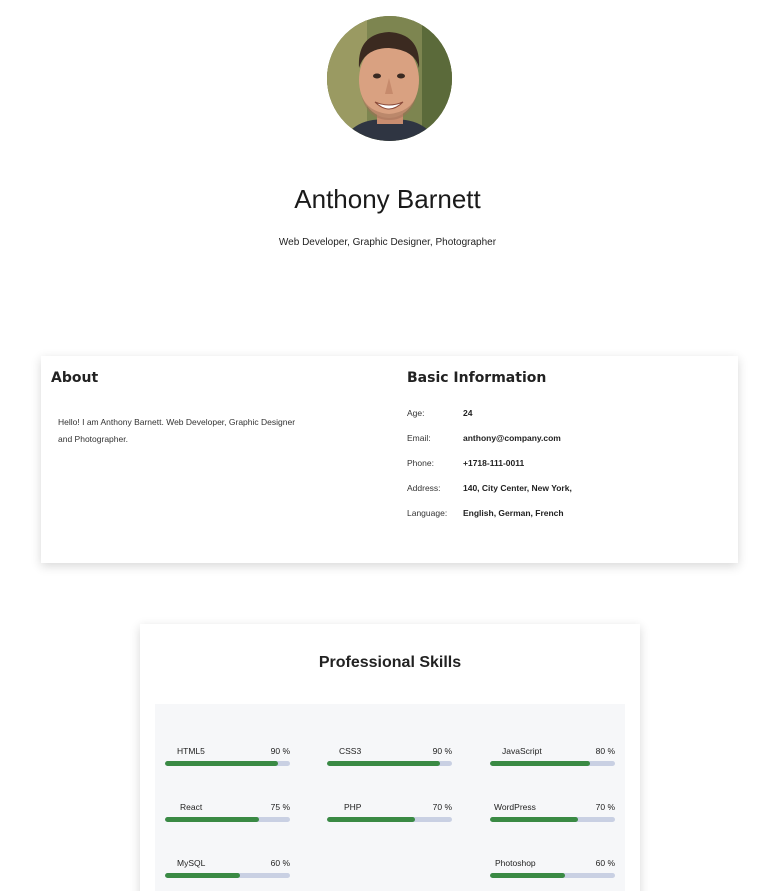 The image size is (775, 891). Describe the element at coordinates (424, 488) in the screenshot. I see `info-label: Address:` at that location.